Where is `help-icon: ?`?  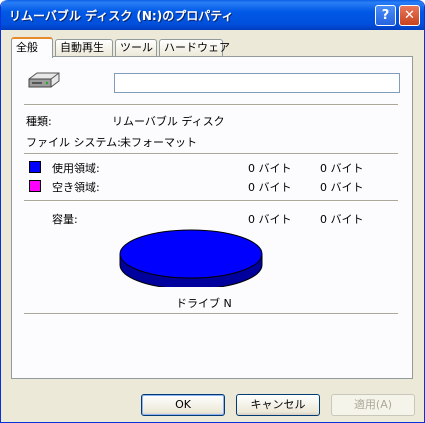
help-icon: ? is located at coordinates (385, 15).